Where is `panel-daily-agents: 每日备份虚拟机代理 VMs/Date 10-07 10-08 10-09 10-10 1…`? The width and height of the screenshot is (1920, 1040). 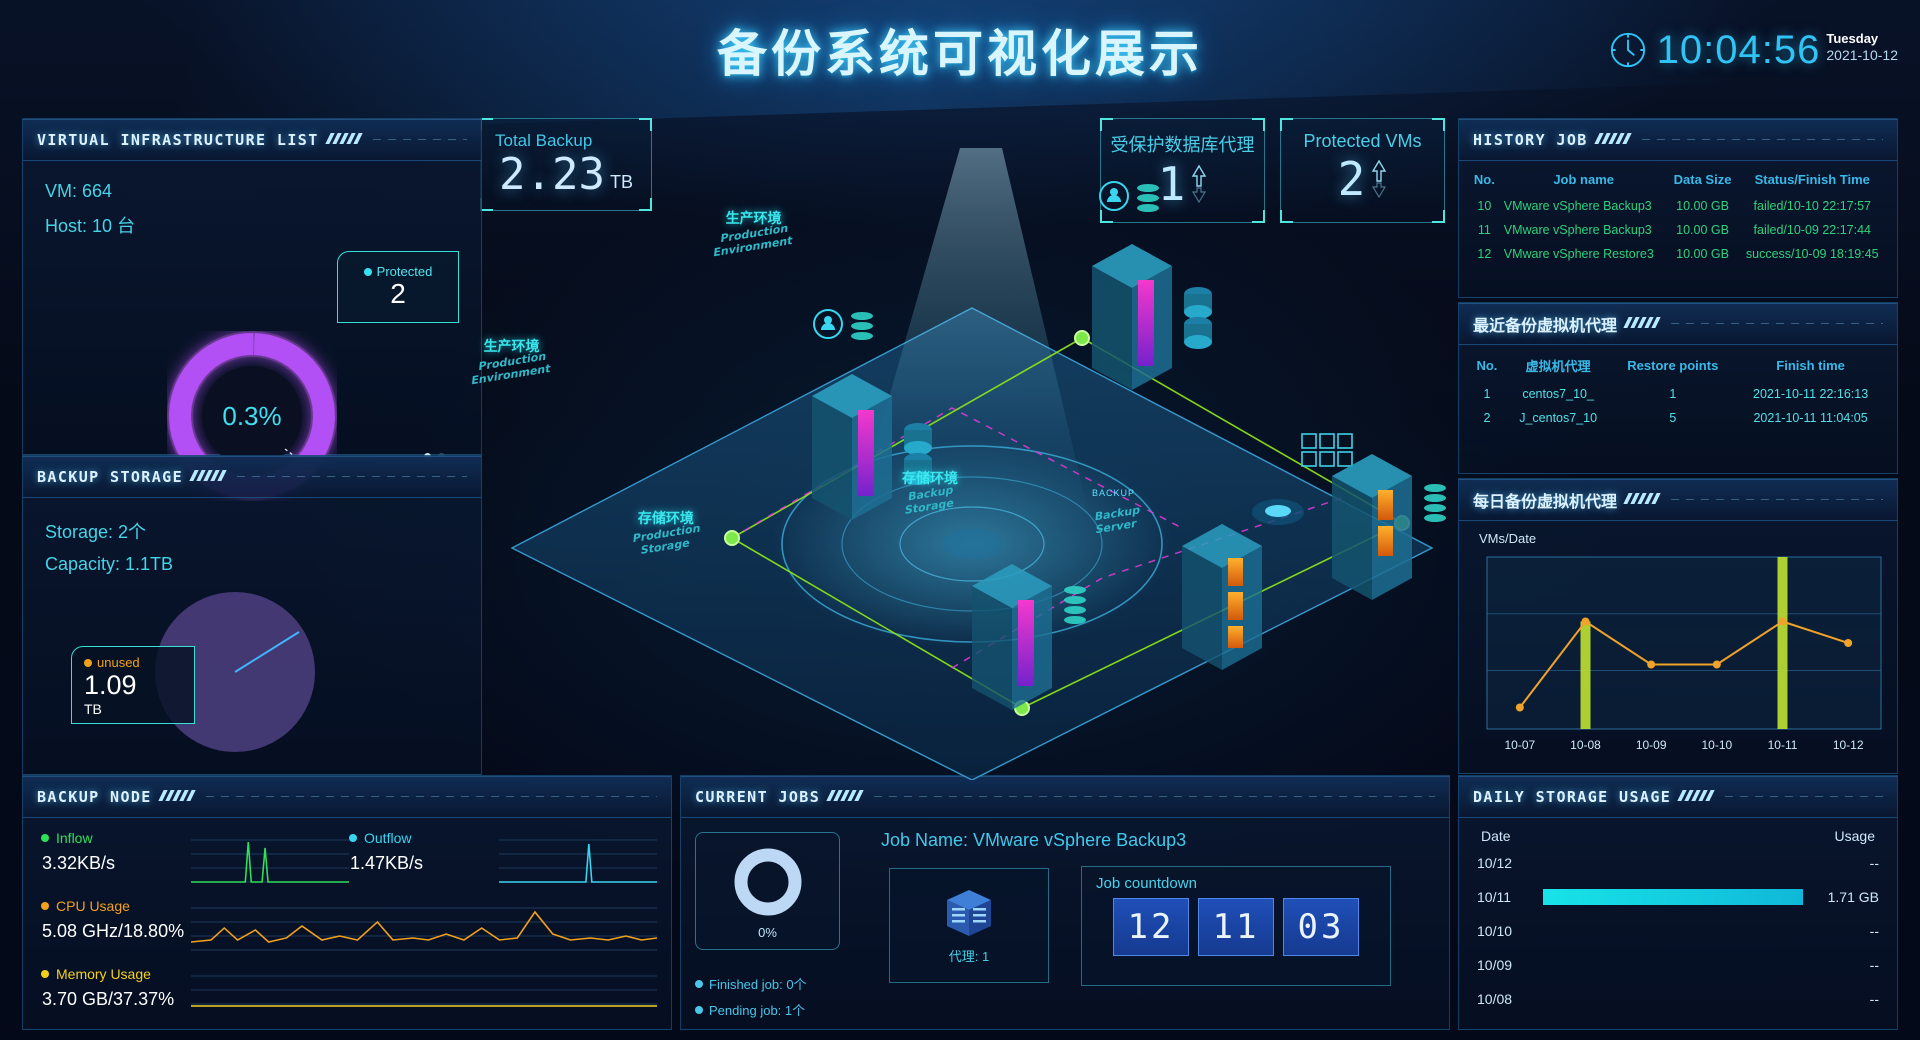
panel-daily-agents: 每日备份虚拟机代理 VMs/Date 10-07 10-08 10-09 10-10 1… is located at coordinates (1678, 626).